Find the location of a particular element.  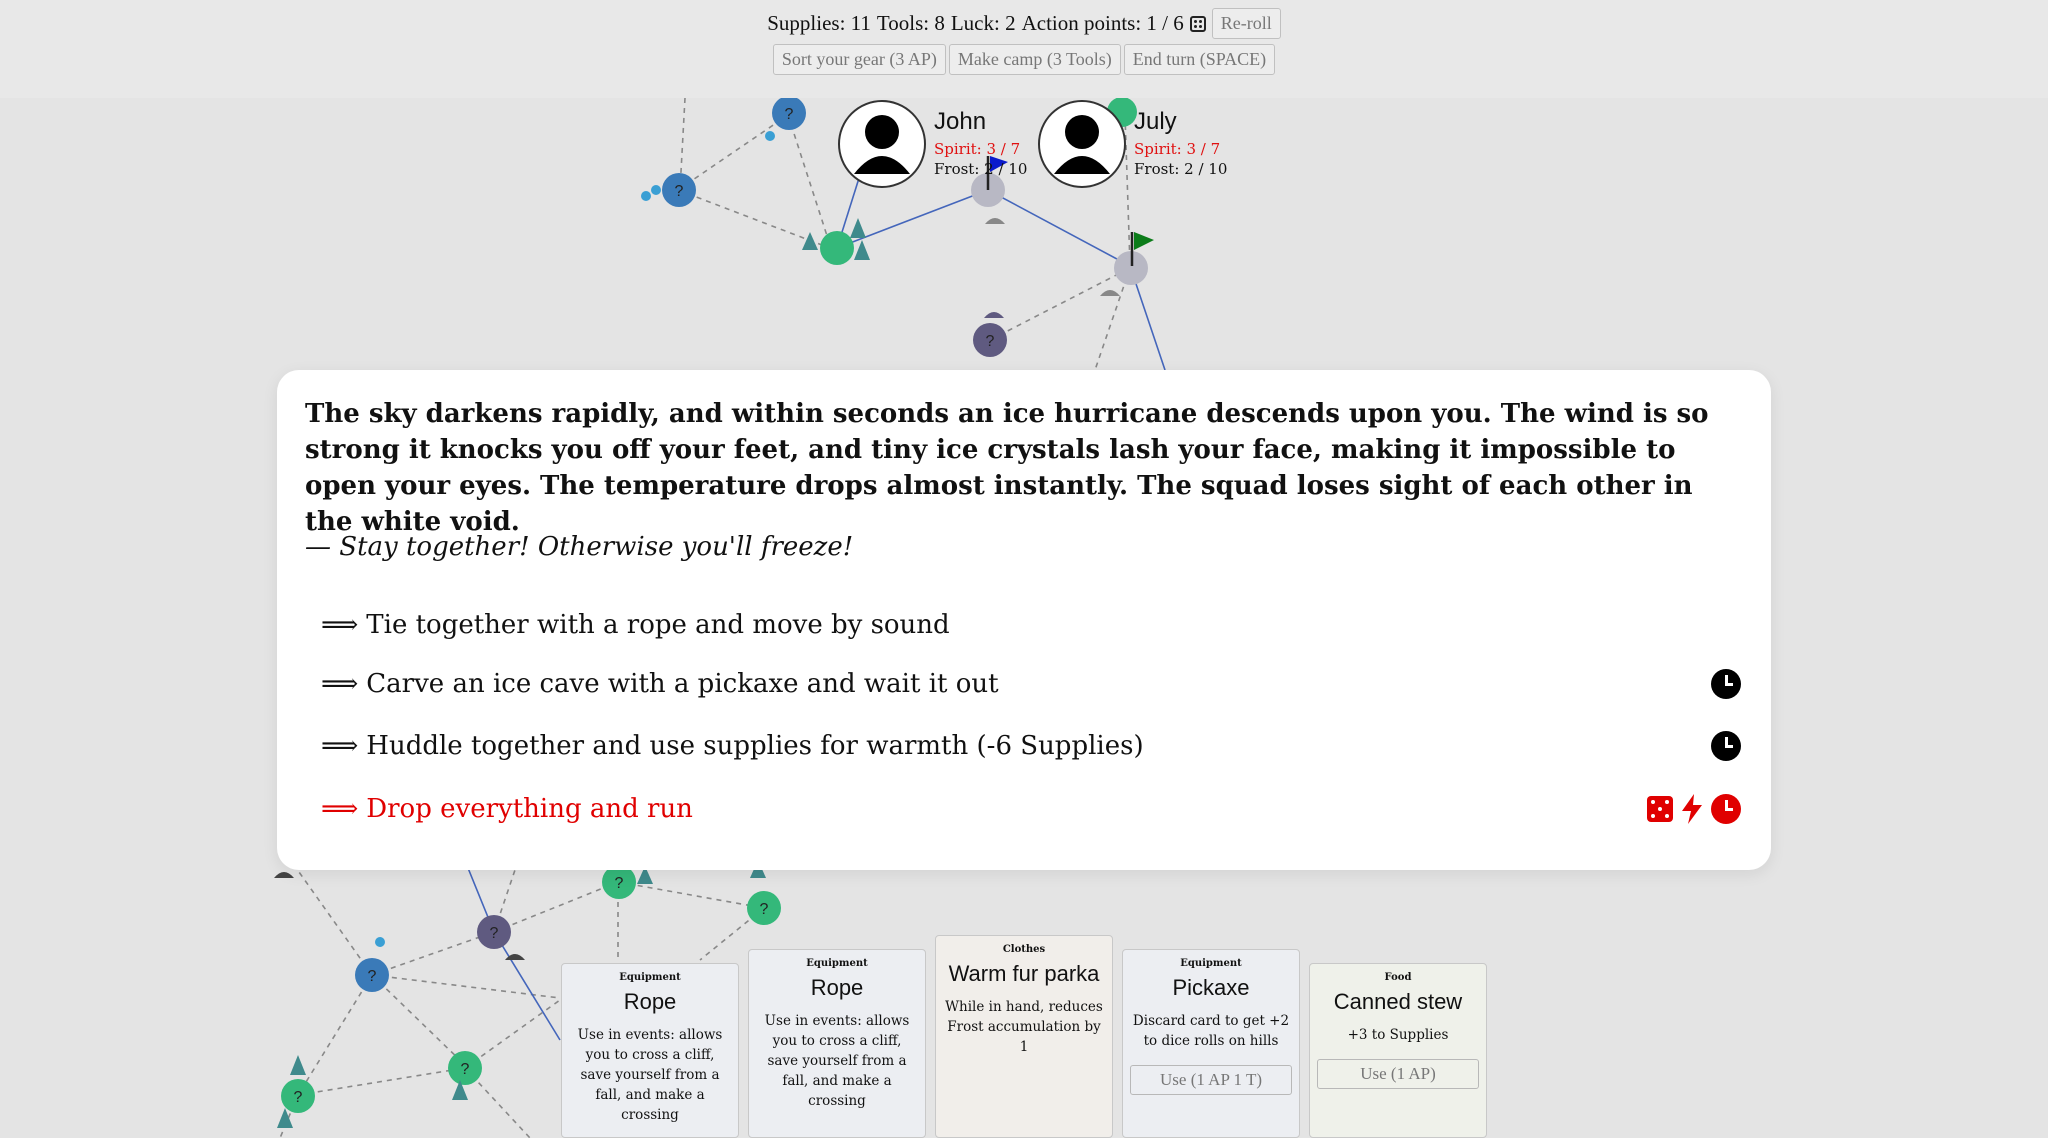

make-camp-button: Make camp (3 Tools) is located at coordinates (1034, 59).